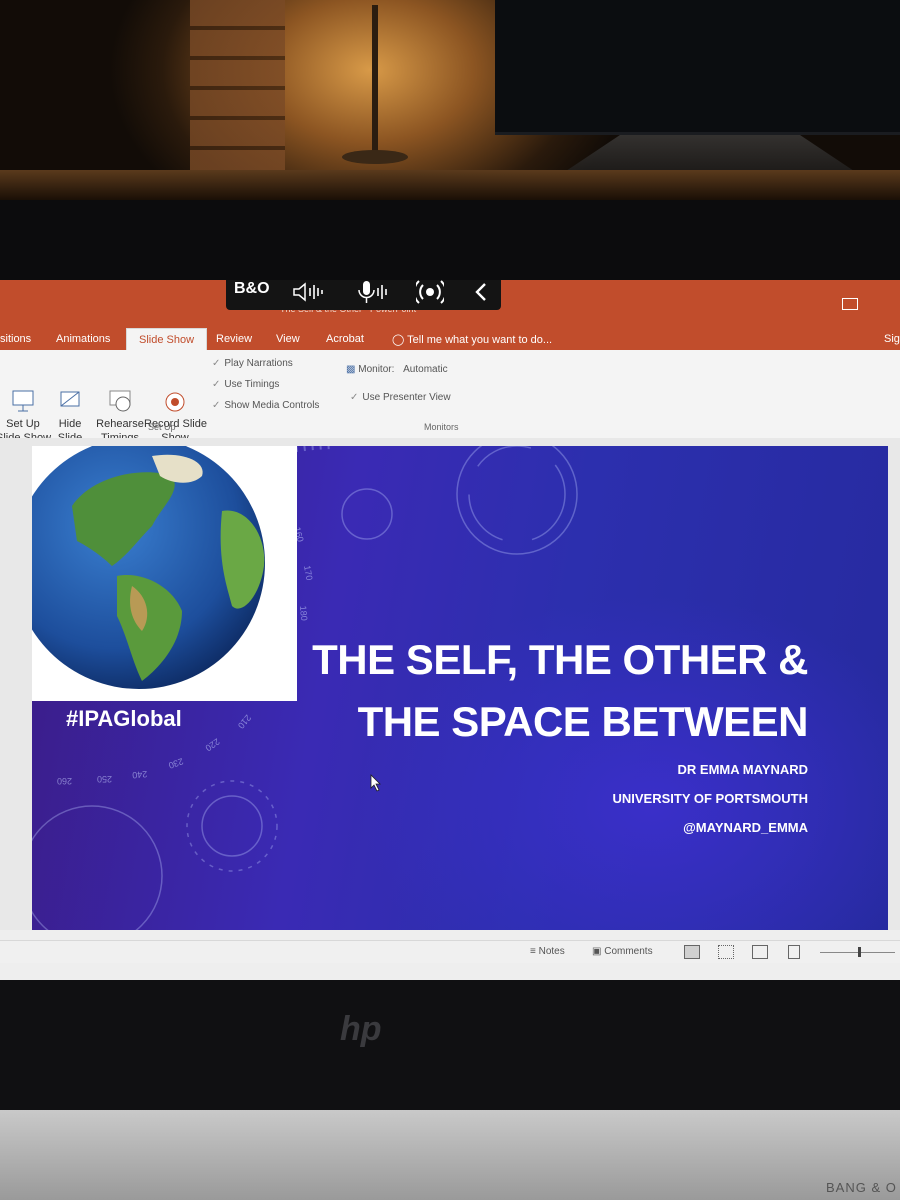 The height and width of the screenshot is (1200, 900). I want to click on play-narrations-checkbox: ✓ Play Narrations, so click(252, 363).